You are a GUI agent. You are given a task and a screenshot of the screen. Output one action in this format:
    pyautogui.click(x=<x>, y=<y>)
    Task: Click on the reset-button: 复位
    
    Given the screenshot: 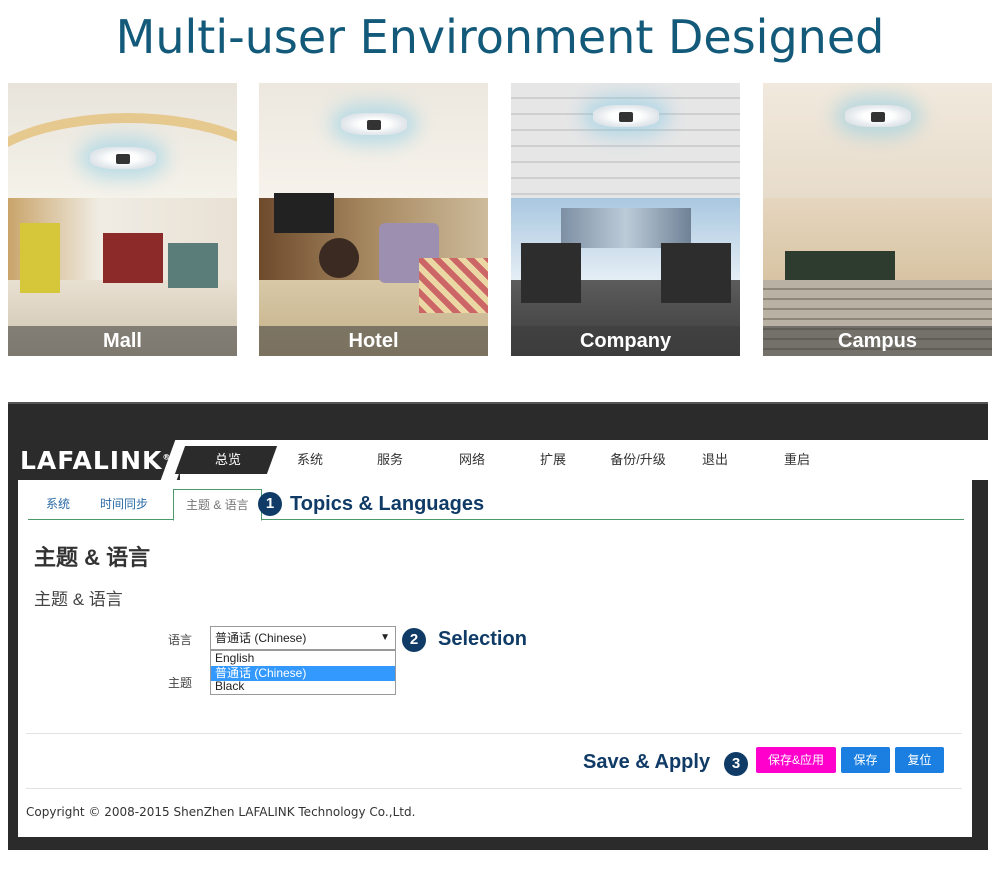 What is the action you would take?
    pyautogui.click(x=919, y=760)
    